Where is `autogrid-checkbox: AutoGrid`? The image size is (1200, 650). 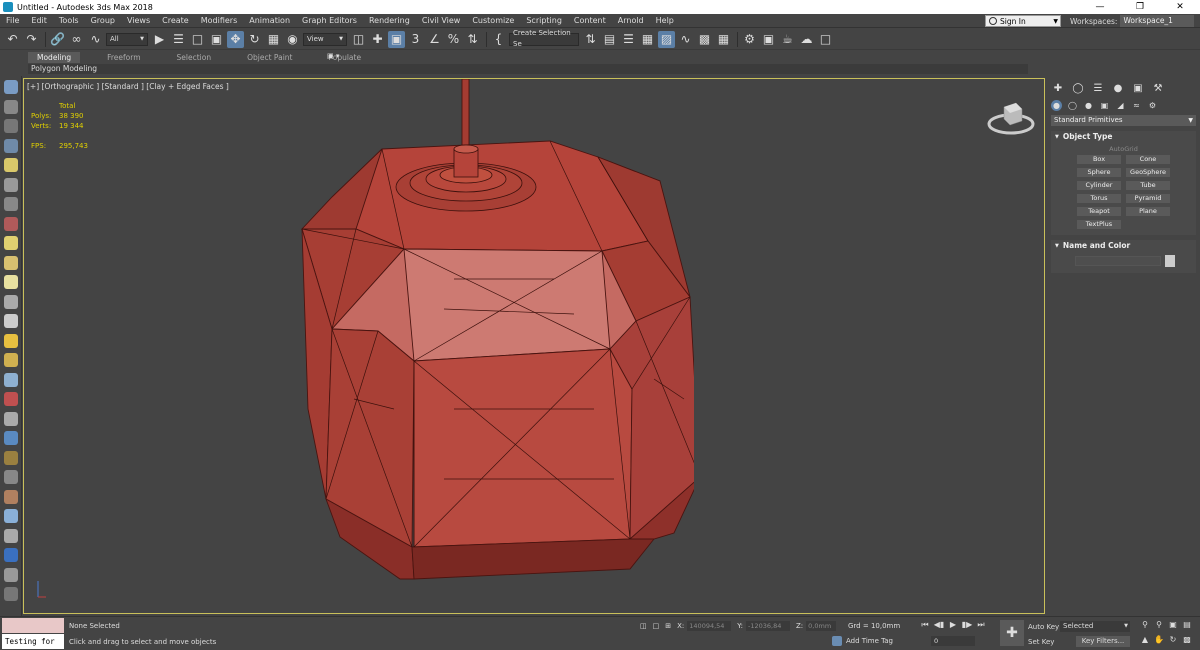
autogrid-checkbox: AutoGrid is located at coordinates (1123, 149).